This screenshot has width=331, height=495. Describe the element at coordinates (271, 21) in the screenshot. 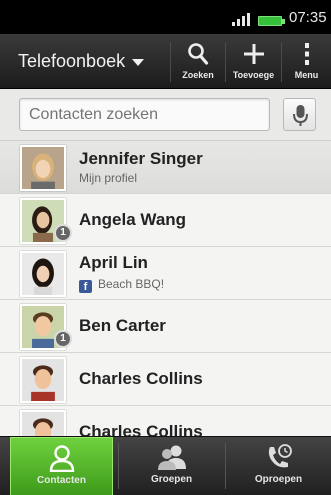

I see `battery-icon` at that location.